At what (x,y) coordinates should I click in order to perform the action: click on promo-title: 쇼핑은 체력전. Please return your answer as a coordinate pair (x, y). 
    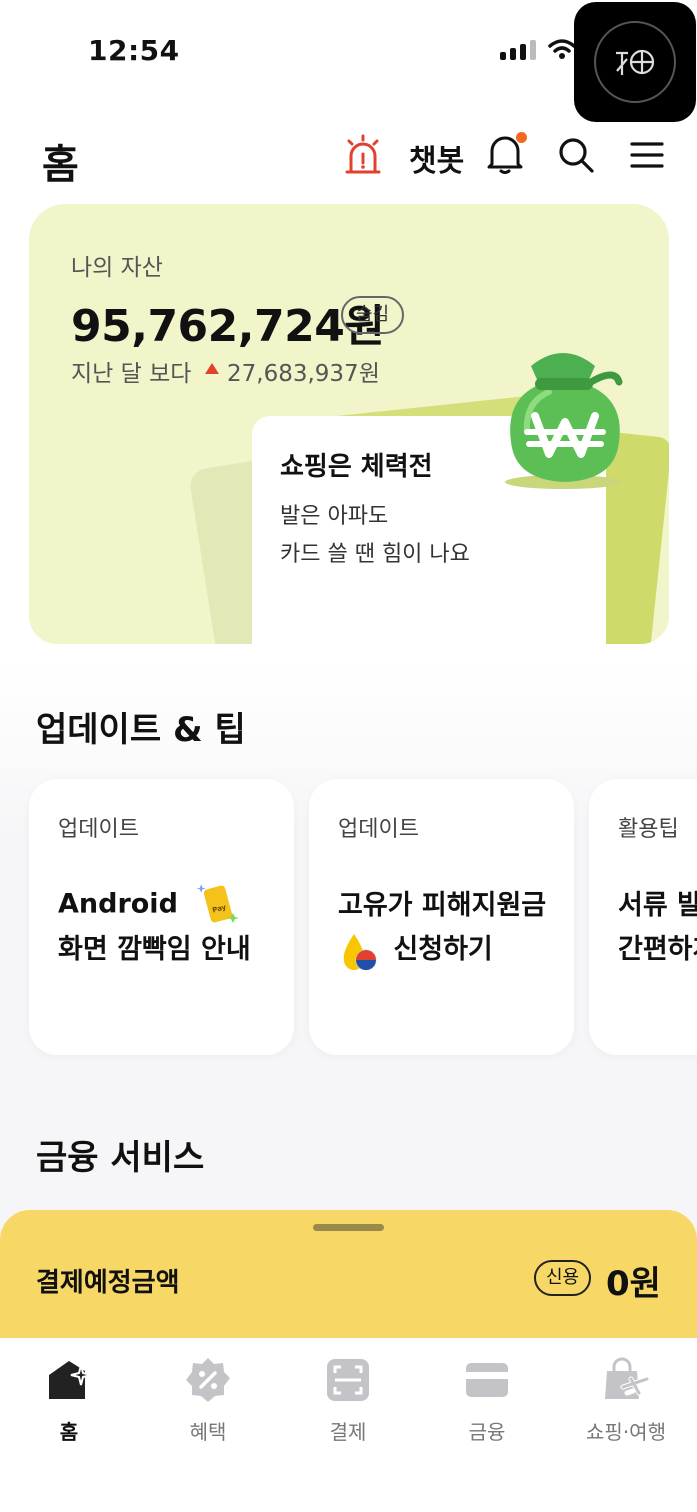
    Looking at the image, I should click on (356, 467).